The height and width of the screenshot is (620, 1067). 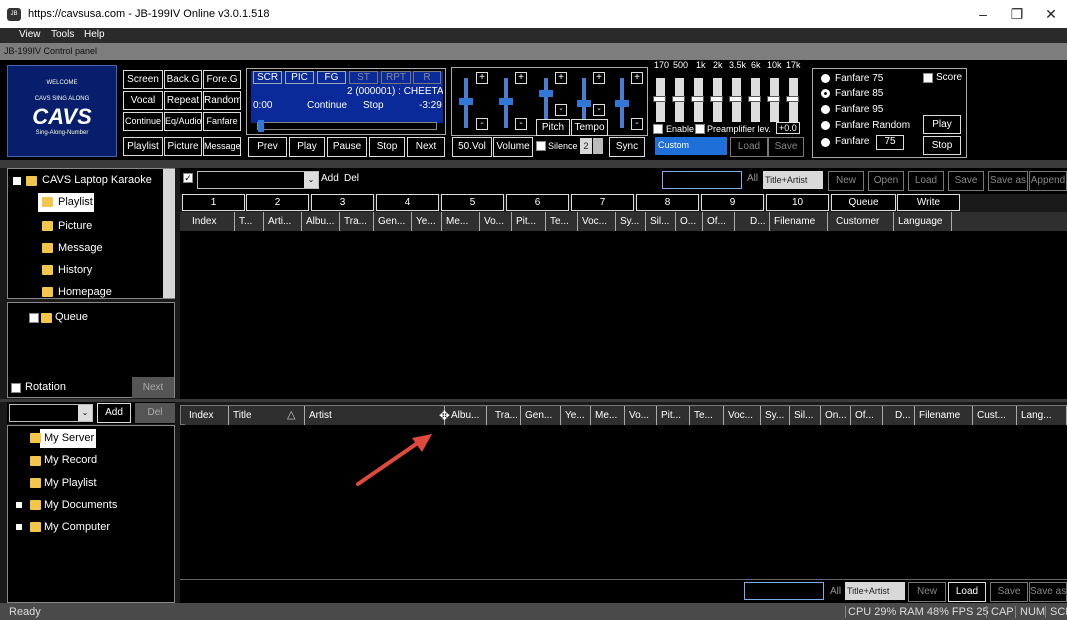 I want to click on preamp-checkbox, so click(x=700, y=129).